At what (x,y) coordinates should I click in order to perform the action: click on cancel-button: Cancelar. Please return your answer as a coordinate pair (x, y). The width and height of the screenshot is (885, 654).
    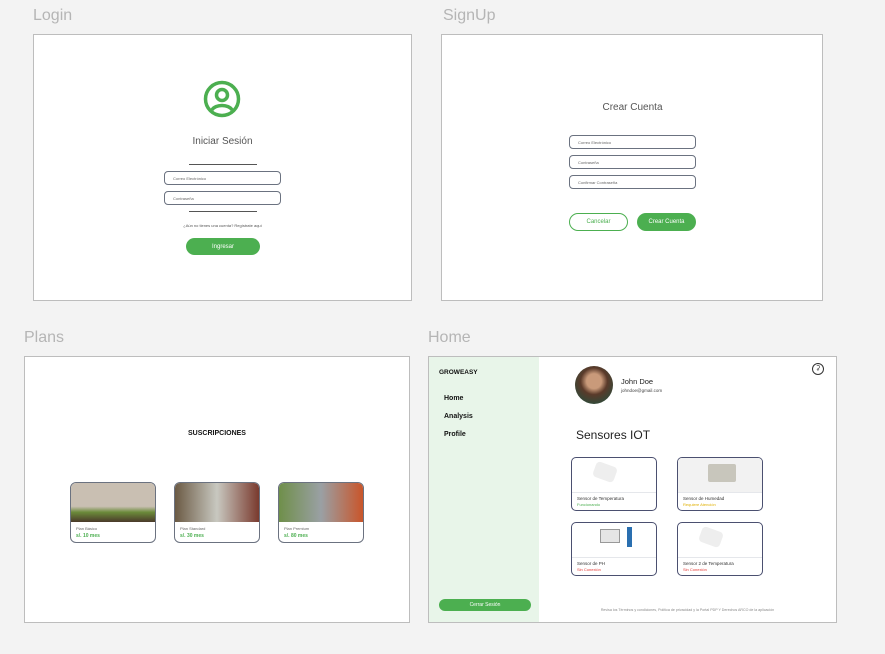
    Looking at the image, I should click on (598, 222).